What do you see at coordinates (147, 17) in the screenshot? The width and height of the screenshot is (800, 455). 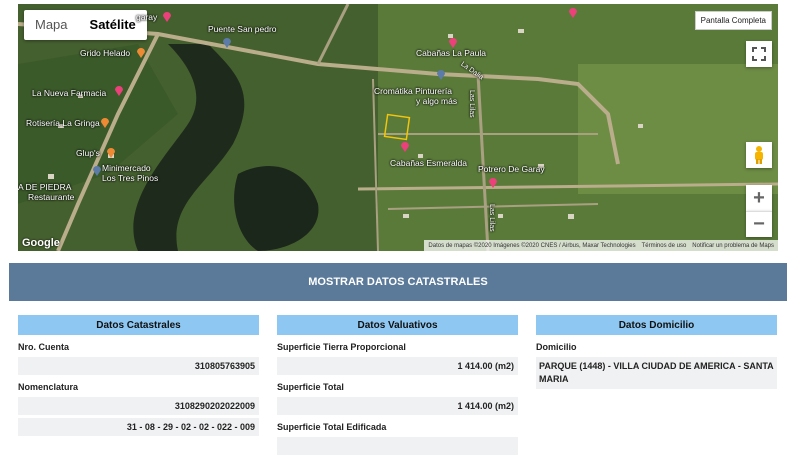 I see `map-label-garay: garay` at bounding box center [147, 17].